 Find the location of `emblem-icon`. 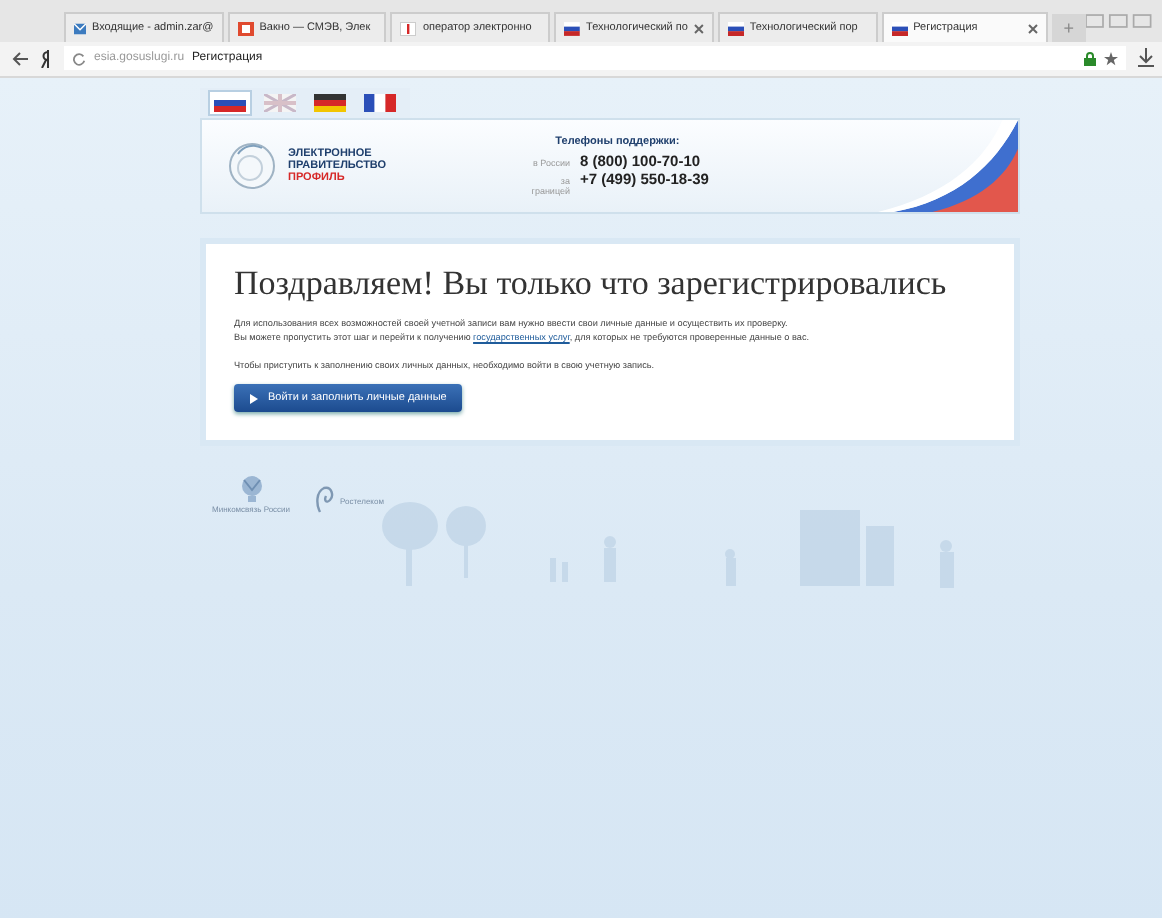

emblem-icon is located at coordinates (251, 488).